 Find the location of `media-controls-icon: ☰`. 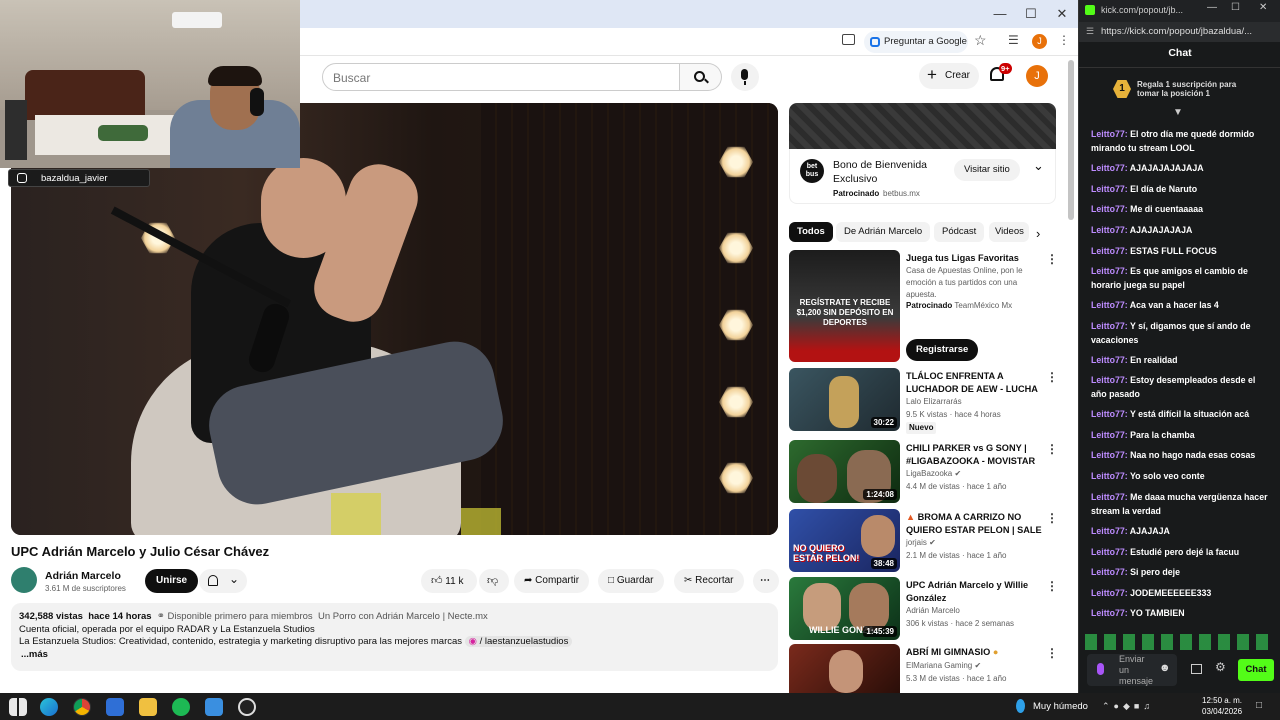

media-controls-icon: ☰ is located at coordinates (1013, 40).